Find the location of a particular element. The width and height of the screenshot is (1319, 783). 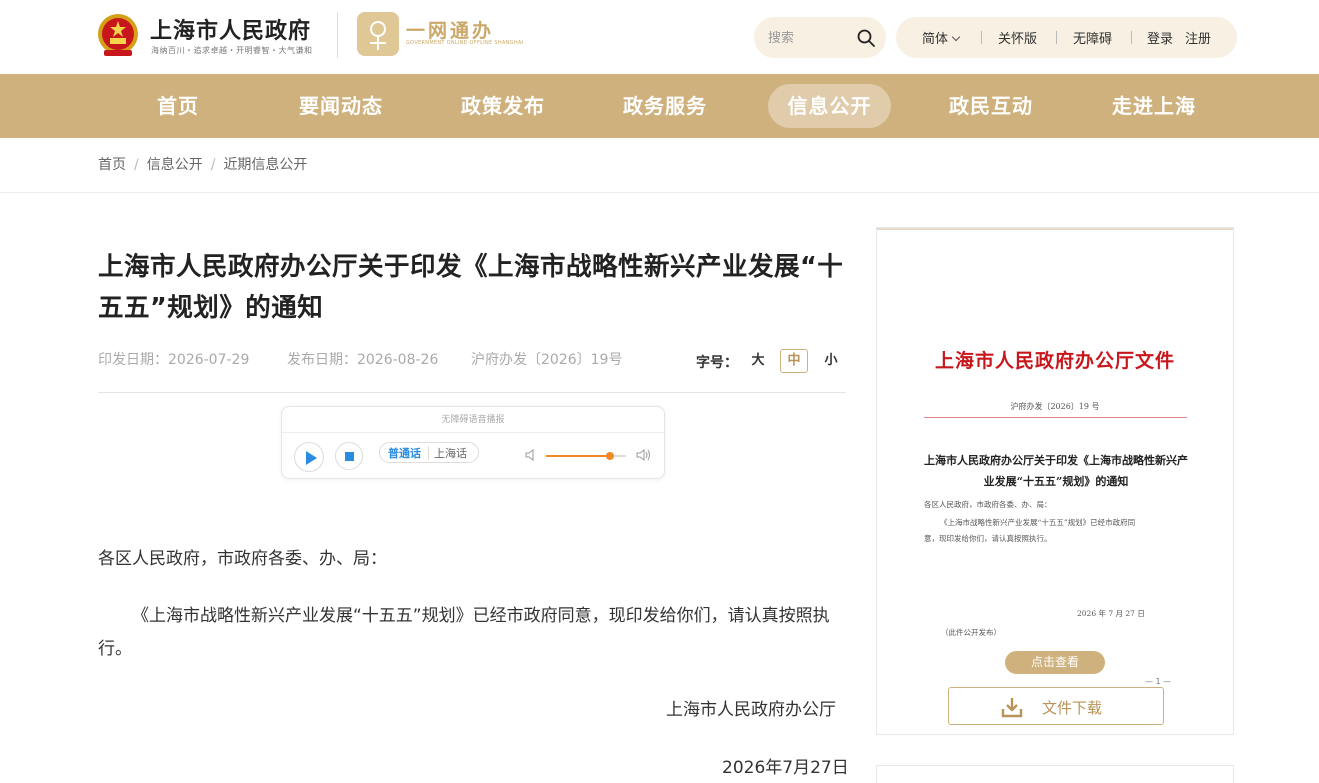

download-icon is located at coordinates (1012, 708).